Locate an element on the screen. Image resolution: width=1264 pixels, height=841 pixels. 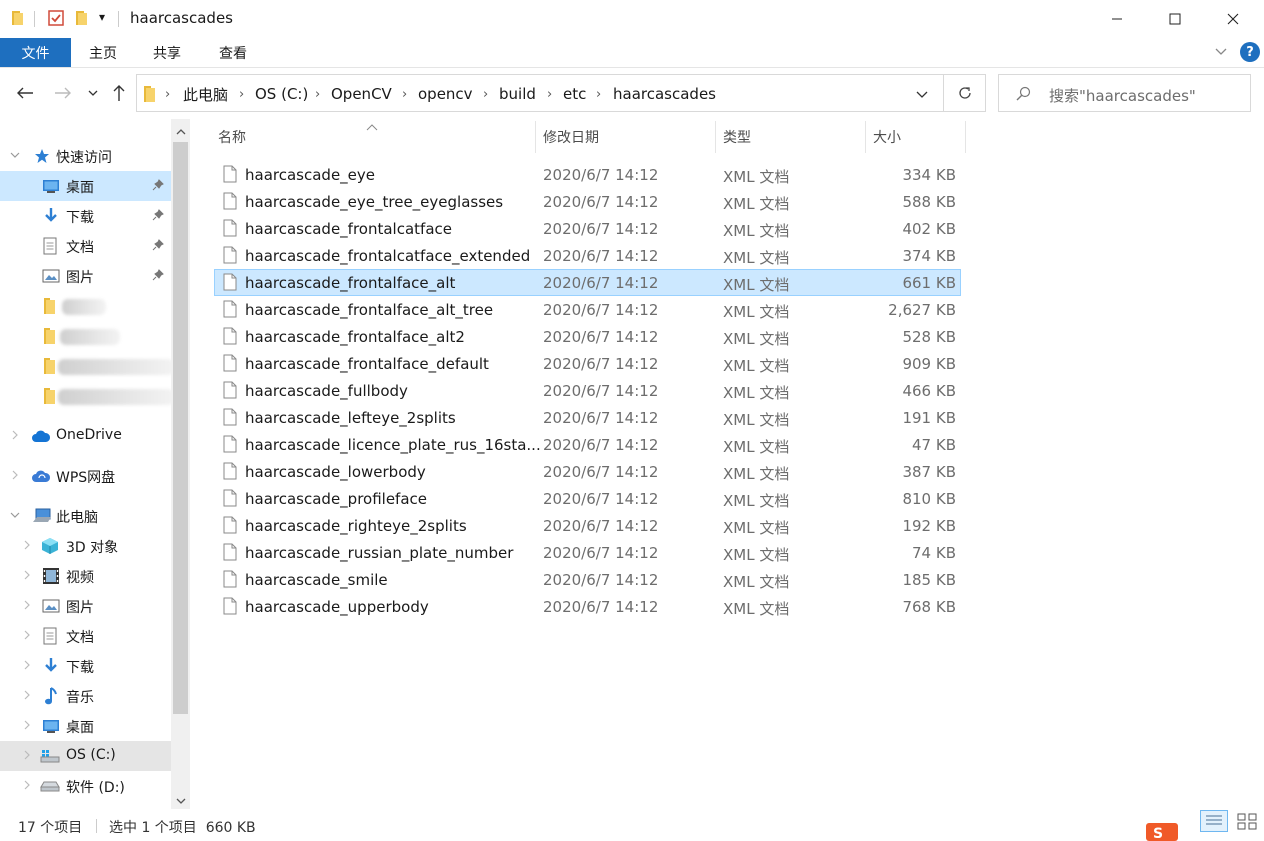
breadcrumb-opencv: OpenCV is located at coordinates (361, 94).